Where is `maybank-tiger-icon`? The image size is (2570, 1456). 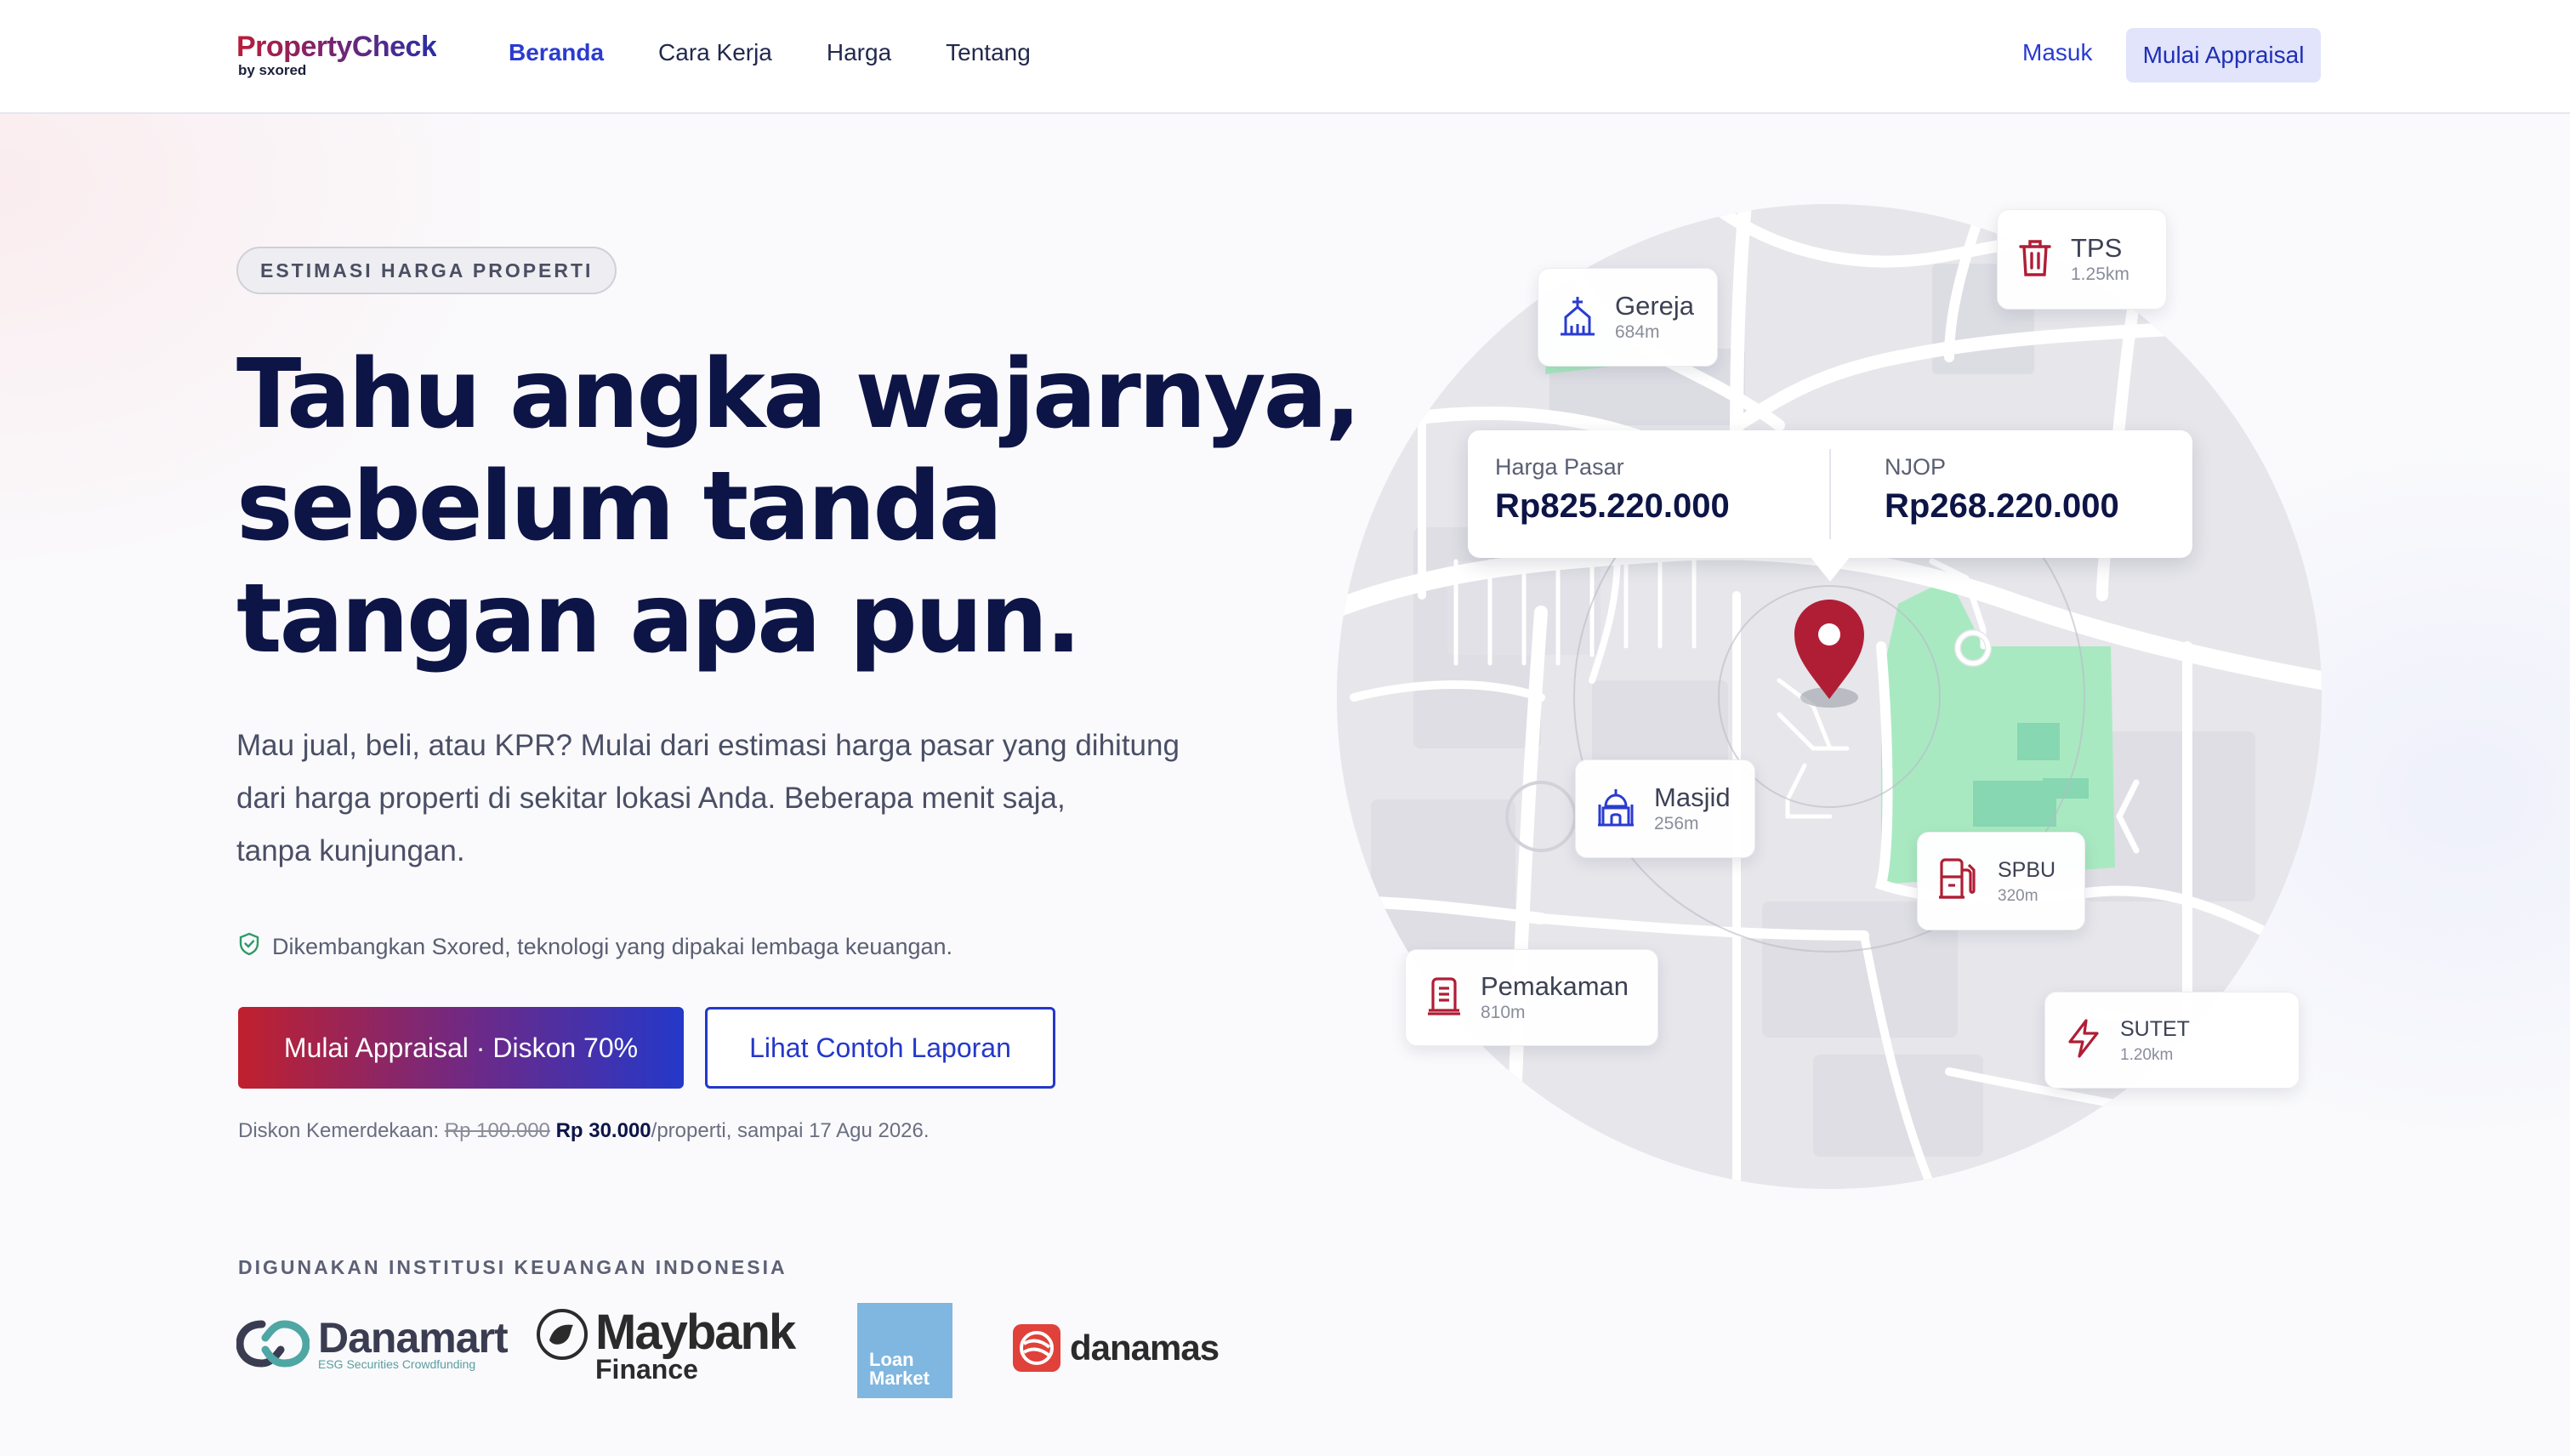
maybank-tiger-icon is located at coordinates (563, 1334).